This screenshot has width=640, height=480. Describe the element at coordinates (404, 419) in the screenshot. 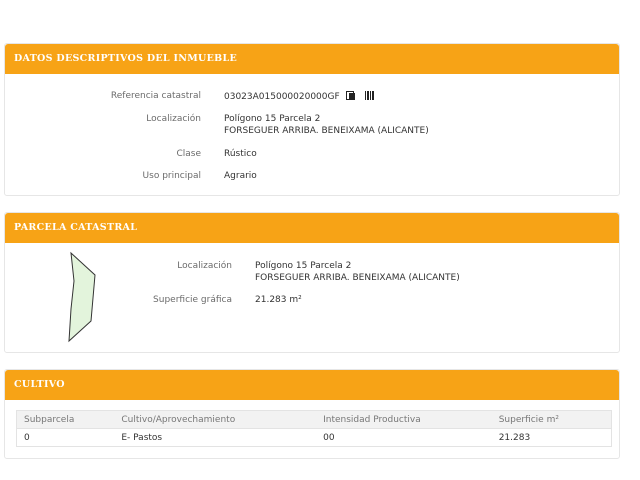

I see `column-header: Intensidad Productiva` at that location.